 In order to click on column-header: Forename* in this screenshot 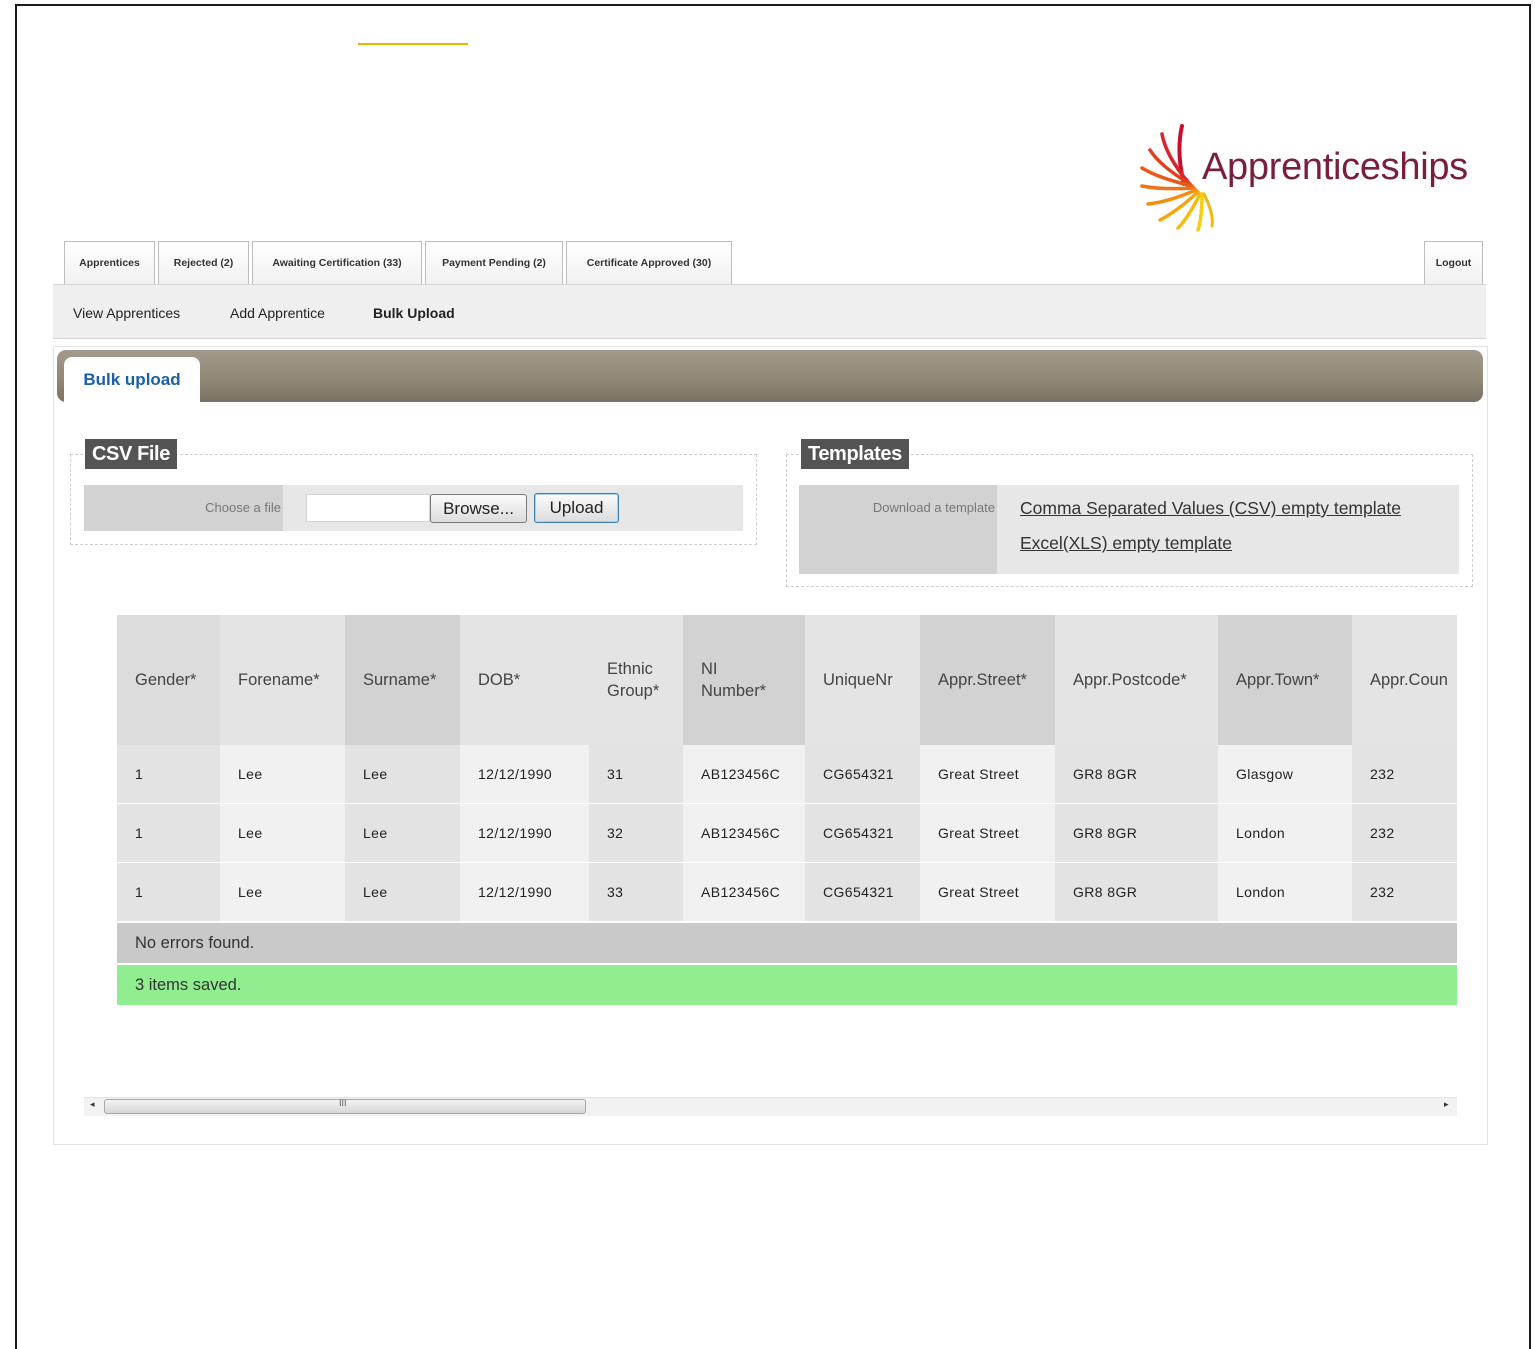, I will do `click(282, 680)`.